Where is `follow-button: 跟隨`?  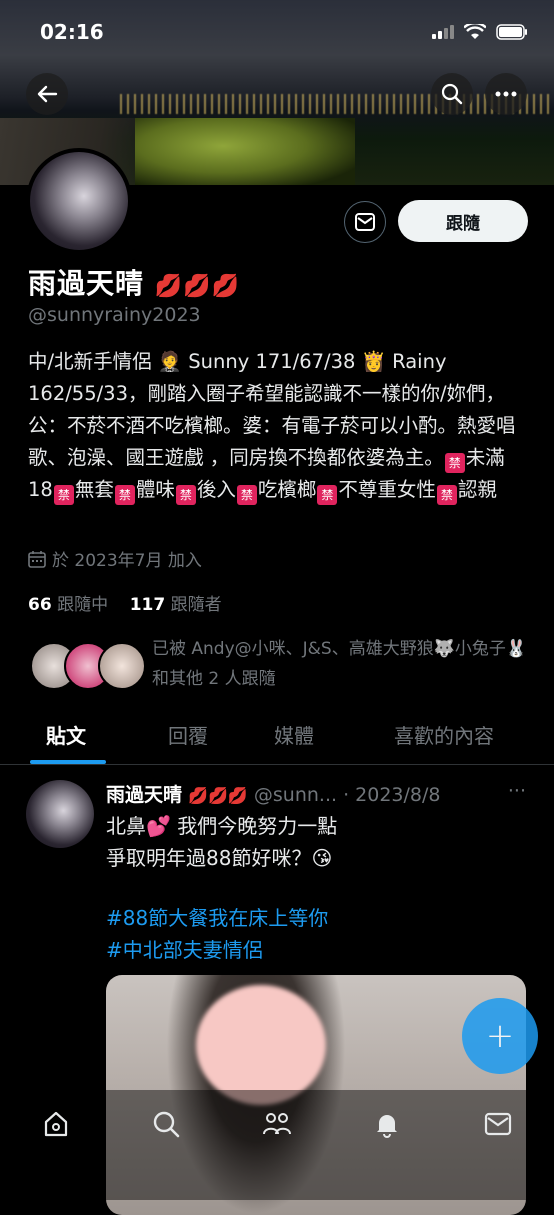
follow-button: 跟隨 is located at coordinates (463, 221).